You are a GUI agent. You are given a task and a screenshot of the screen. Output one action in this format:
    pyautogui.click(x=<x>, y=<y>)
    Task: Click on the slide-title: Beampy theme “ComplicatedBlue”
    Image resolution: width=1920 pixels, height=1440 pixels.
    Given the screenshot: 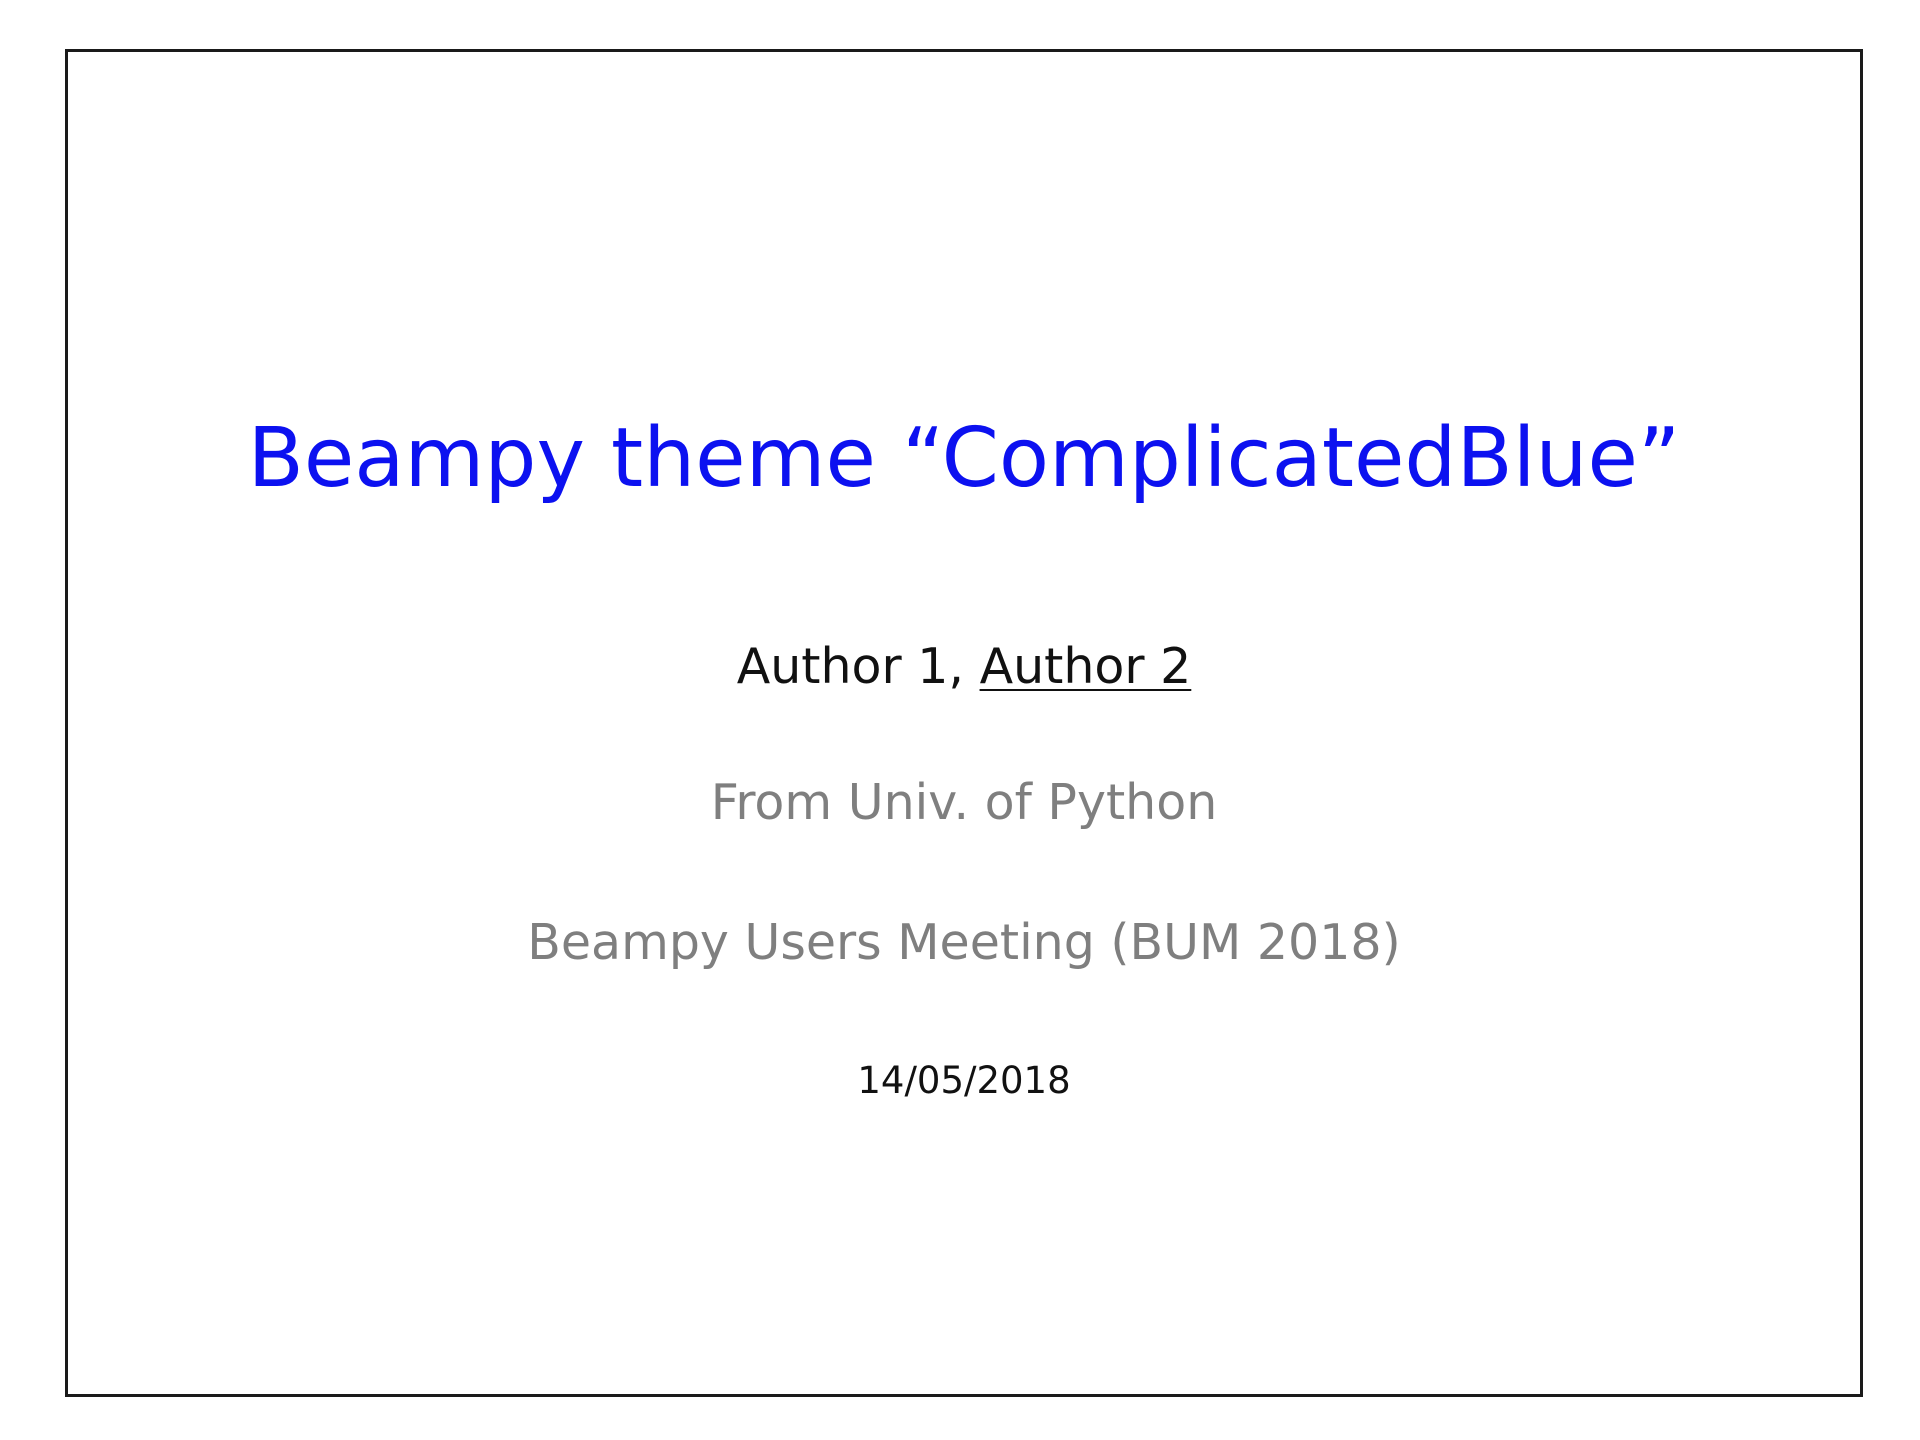 What is the action you would take?
    pyautogui.click(x=964, y=458)
    